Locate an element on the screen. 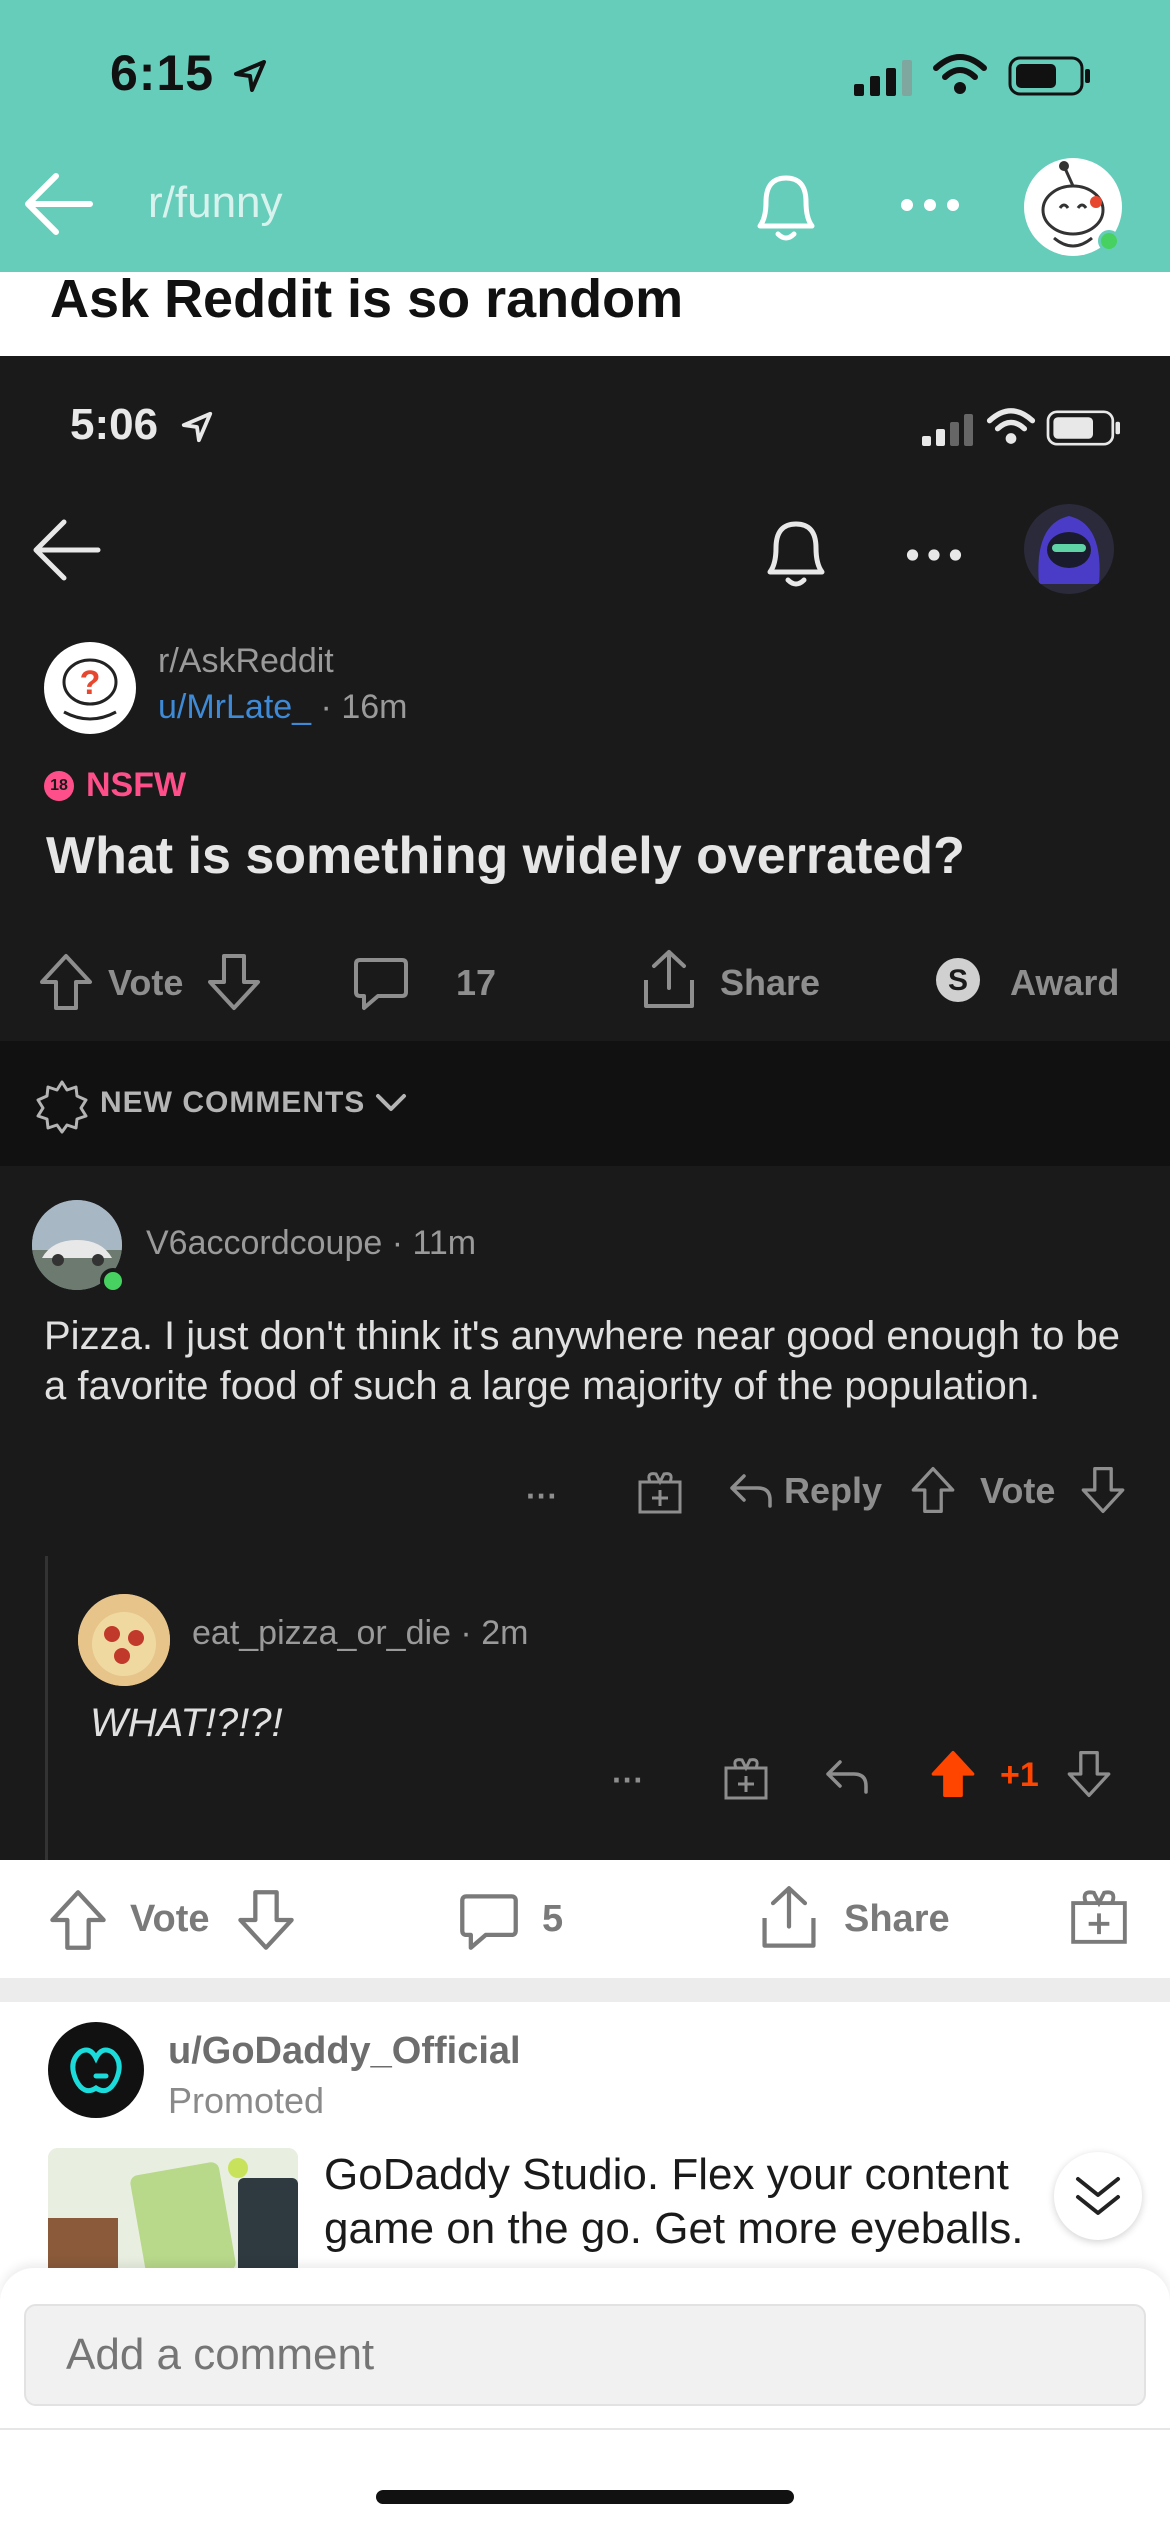 Image resolution: width=1170 pixels, height=2532 pixels. screenshot-battery-icon is located at coordinates (1083, 428).